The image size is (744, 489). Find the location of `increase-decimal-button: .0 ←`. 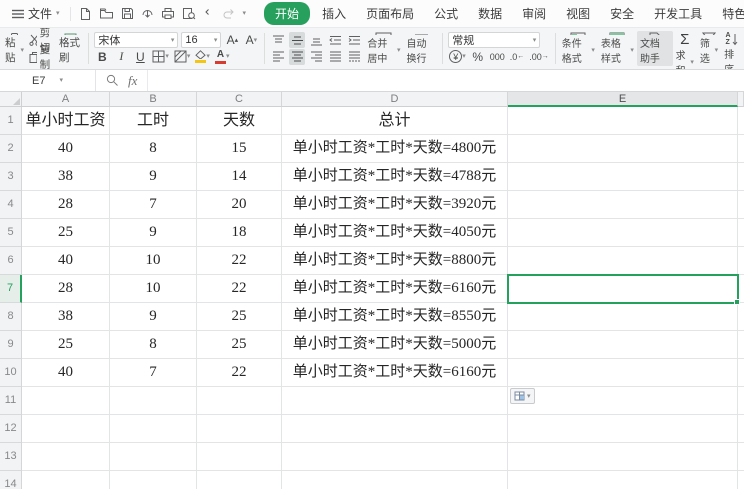

increase-decimal-button: .0 ← is located at coordinates (517, 57).